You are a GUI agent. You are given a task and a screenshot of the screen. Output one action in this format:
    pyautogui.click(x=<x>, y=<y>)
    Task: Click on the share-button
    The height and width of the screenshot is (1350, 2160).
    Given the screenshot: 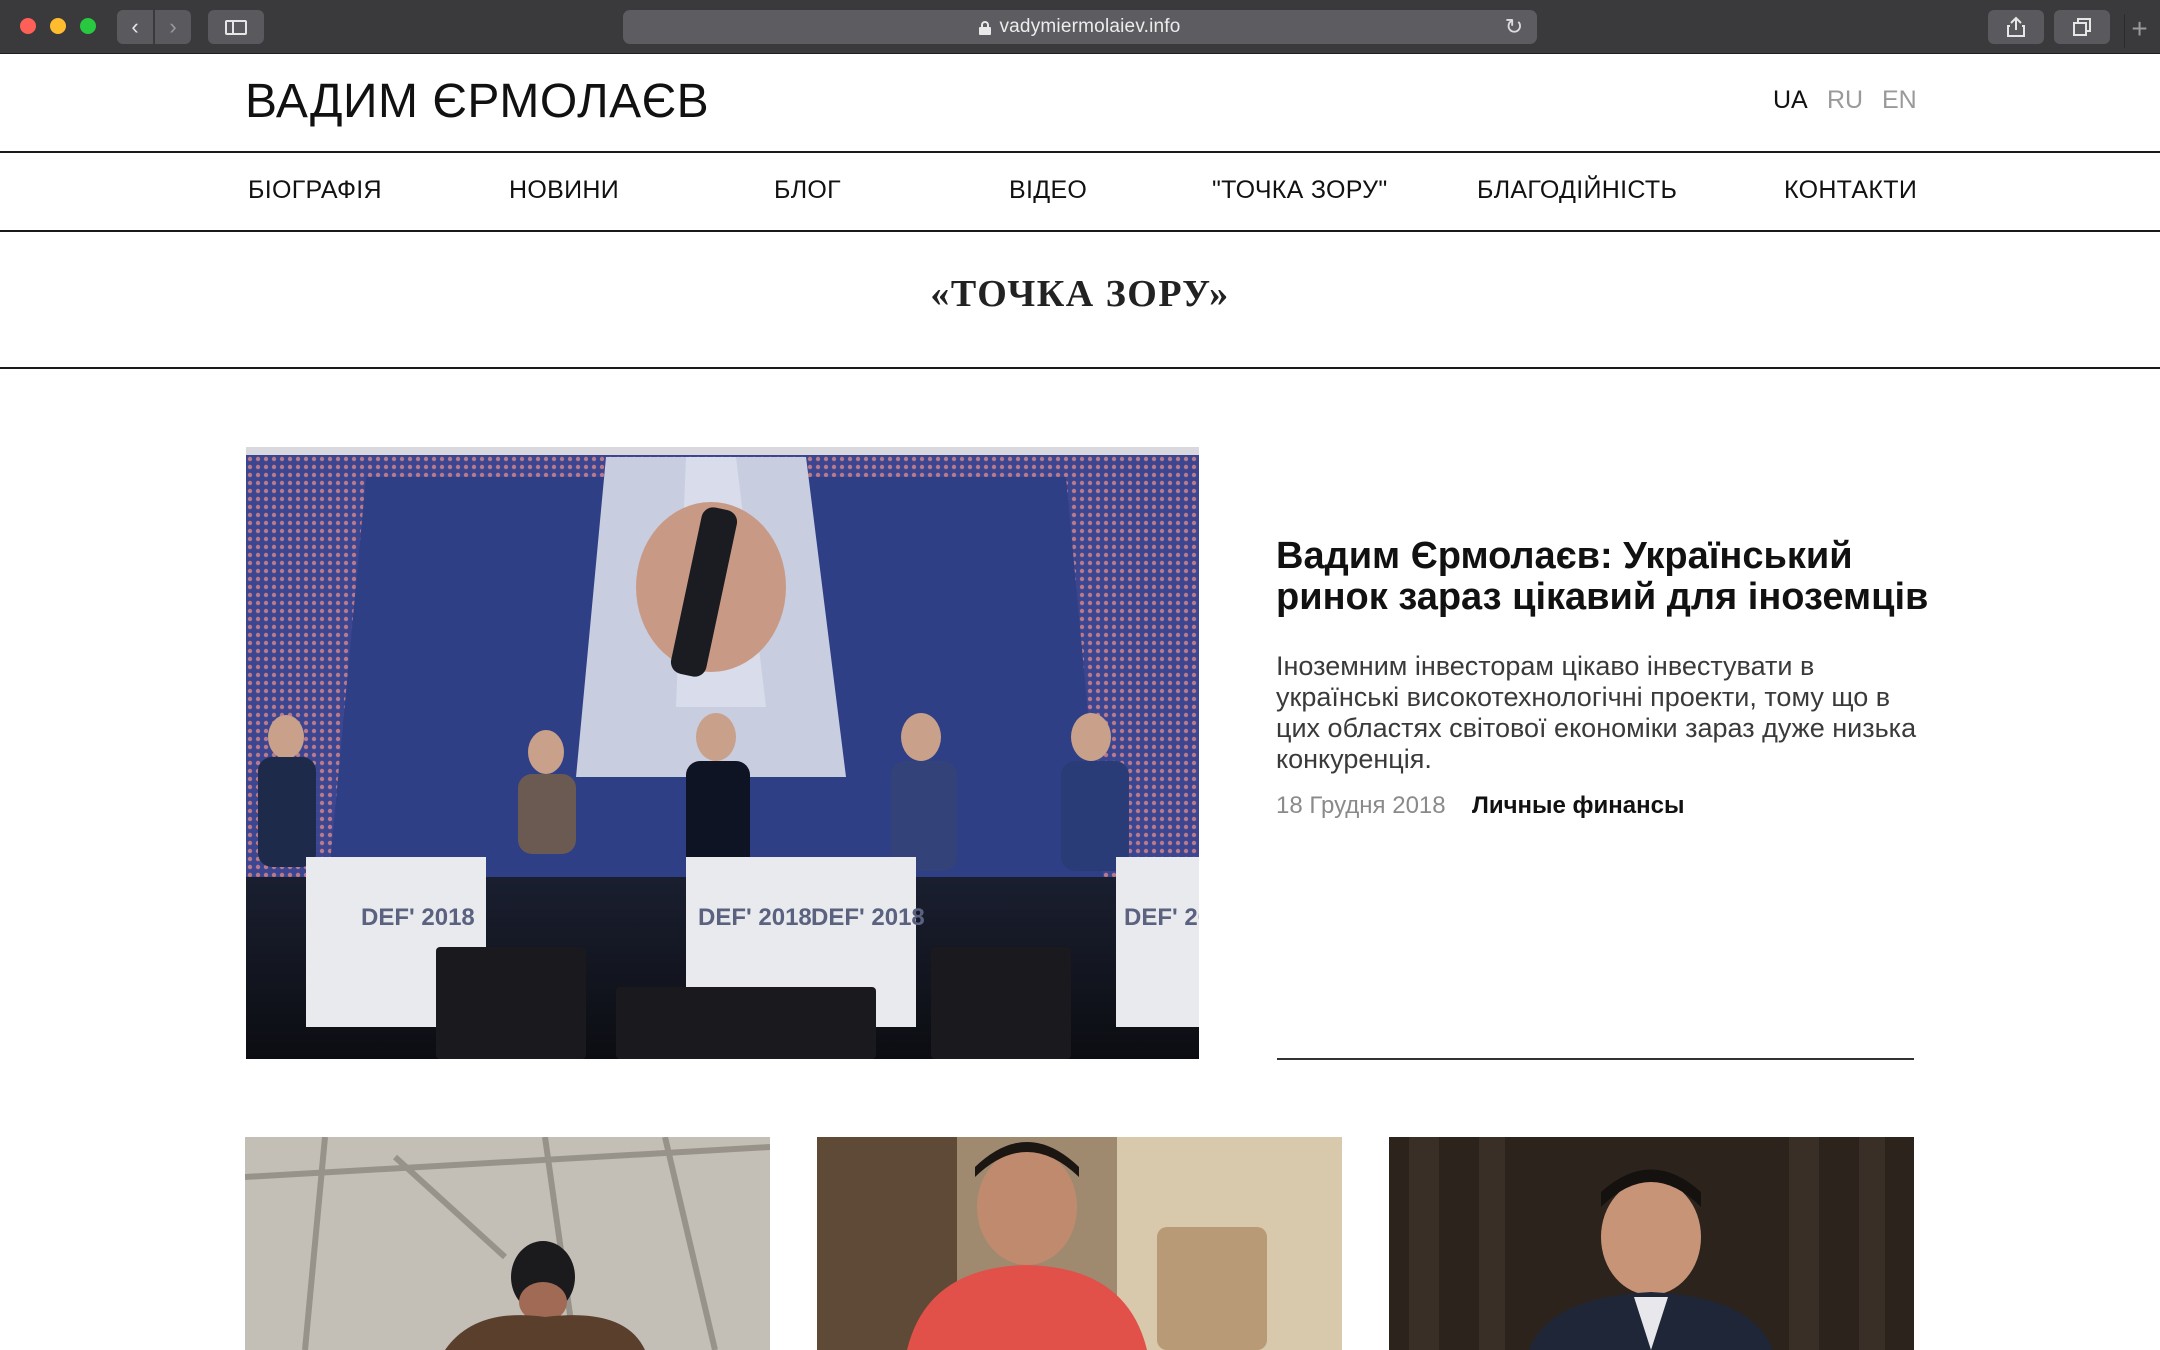 What is the action you would take?
    pyautogui.click(x=2016, y=27)
    